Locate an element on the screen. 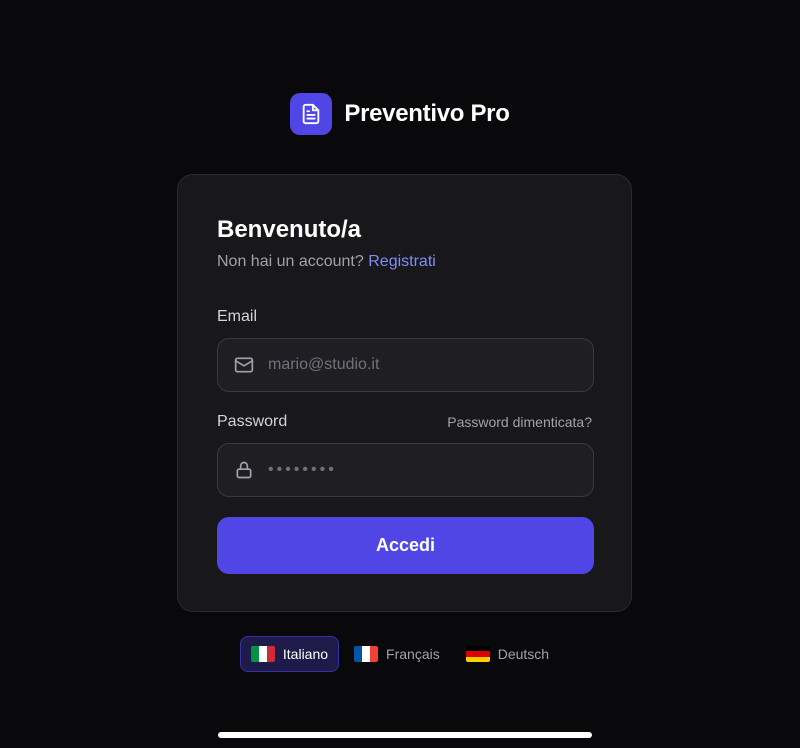  password-field-wrapper is located at coordinates (405, 470).